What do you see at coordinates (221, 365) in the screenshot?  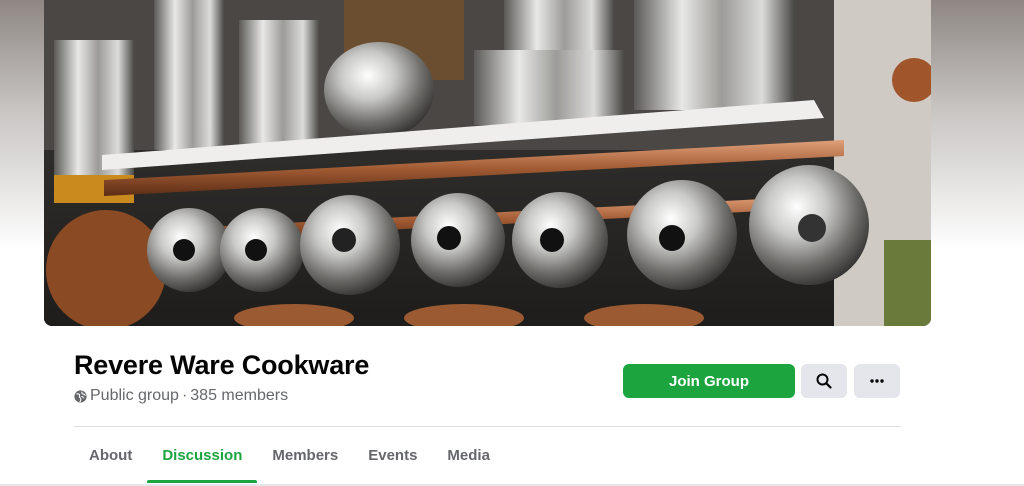 I see `group-title: Revere Ware Cookware` at bounding box center [221, 365].